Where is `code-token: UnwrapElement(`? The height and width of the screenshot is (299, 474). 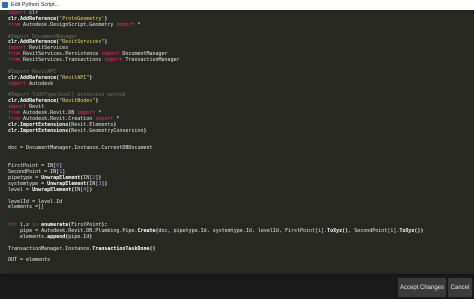
code-token: UnwrapElement( is located at coordinates (53, 189).